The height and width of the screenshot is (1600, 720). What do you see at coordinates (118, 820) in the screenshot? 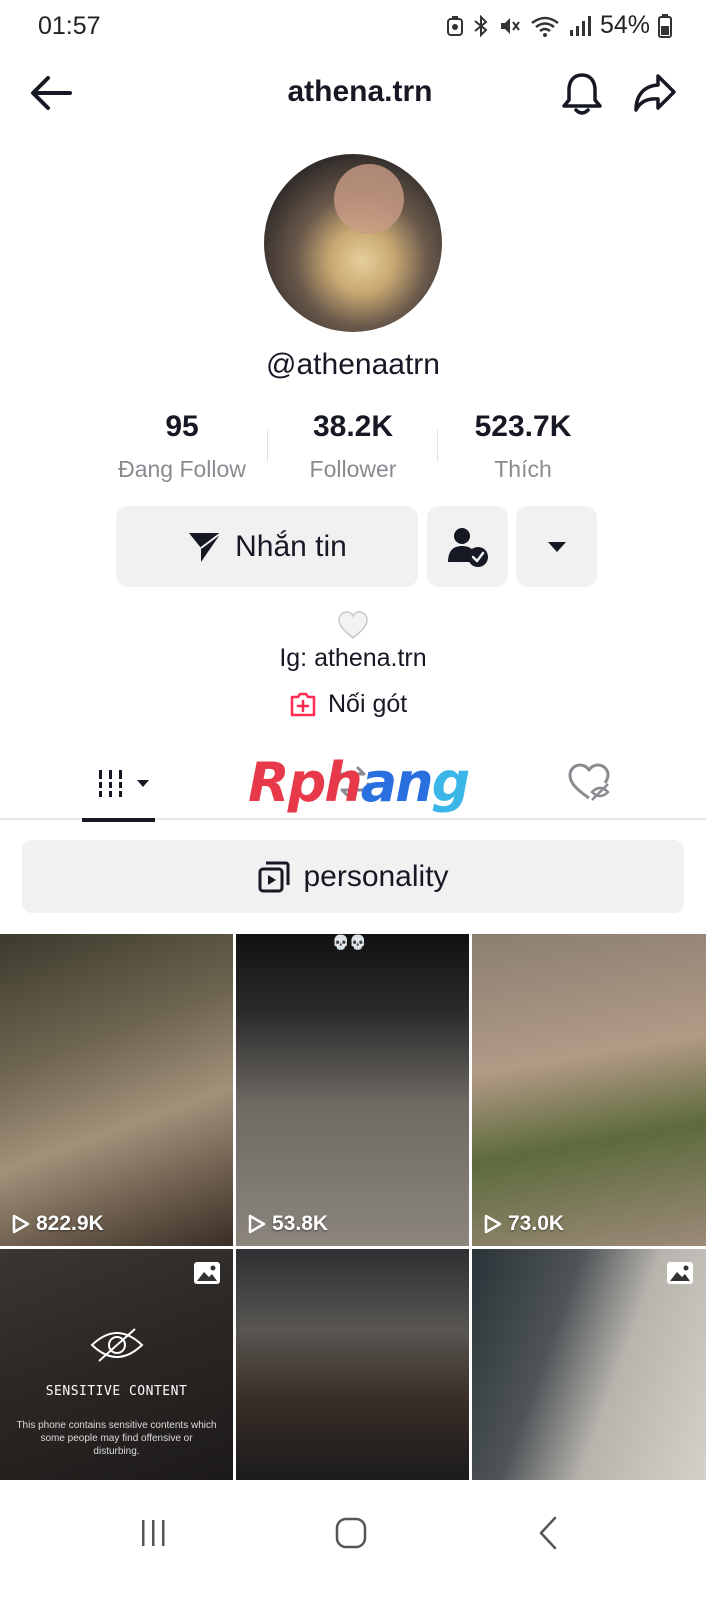
I see `active-tab-indicator` at bounding box center [118, 820].